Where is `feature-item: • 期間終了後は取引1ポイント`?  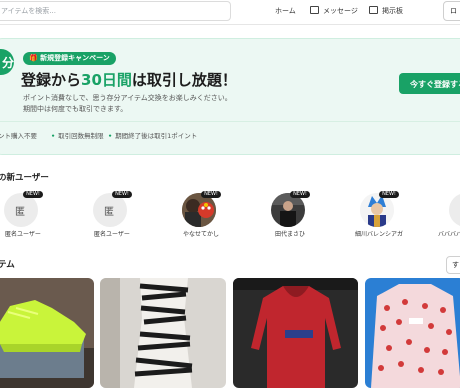 feature-item: • 期間終了後は取引1ポイント is located at coordinates (152, 135).